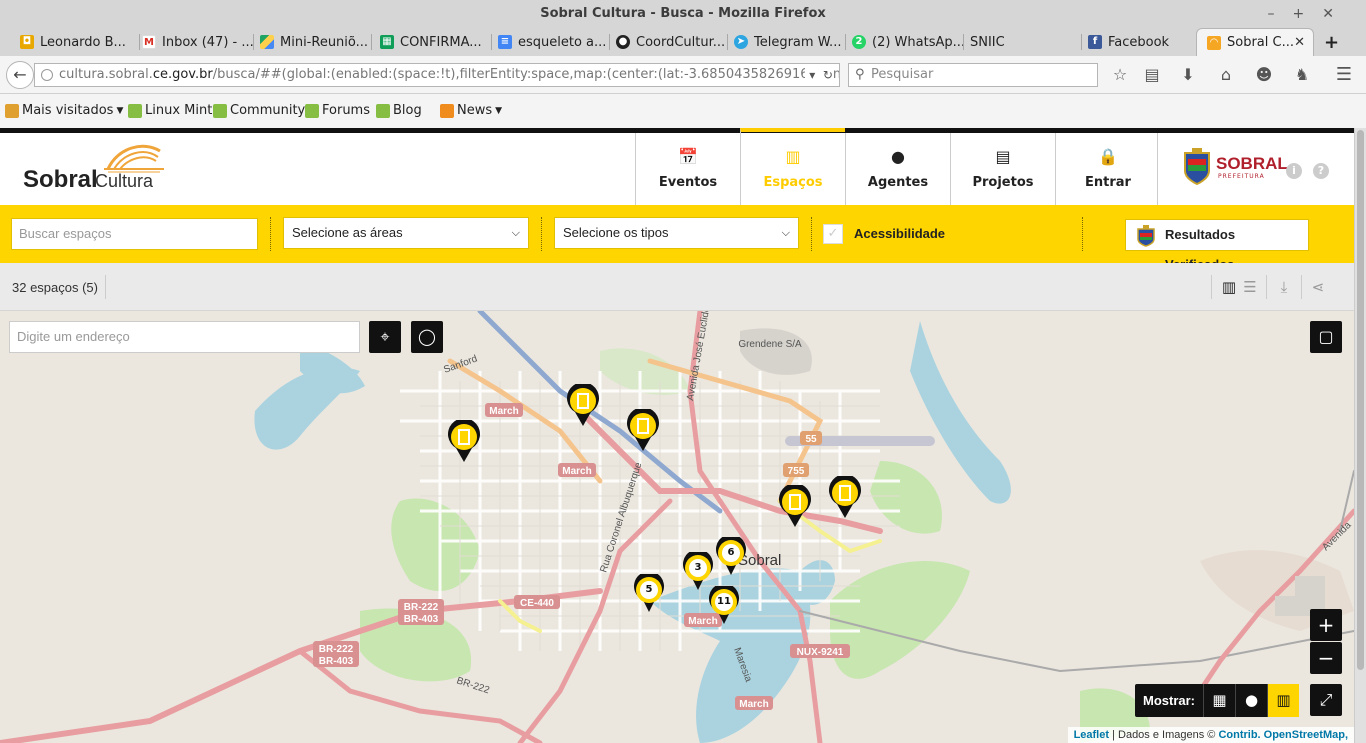  Describe the element at coordinates (1310, 14) in the screenshot. I see `window-controls: –+✕` at that location.